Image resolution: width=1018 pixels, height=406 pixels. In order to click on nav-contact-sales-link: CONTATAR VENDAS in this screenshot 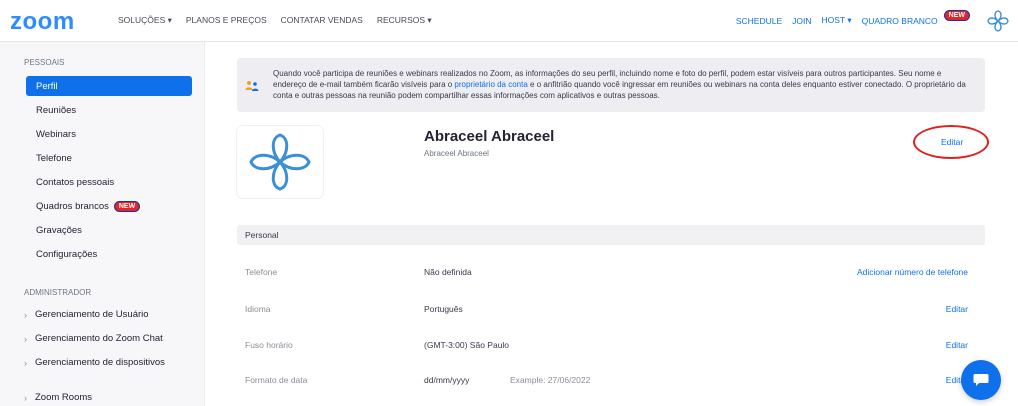, I will do `click(322, 20)`.